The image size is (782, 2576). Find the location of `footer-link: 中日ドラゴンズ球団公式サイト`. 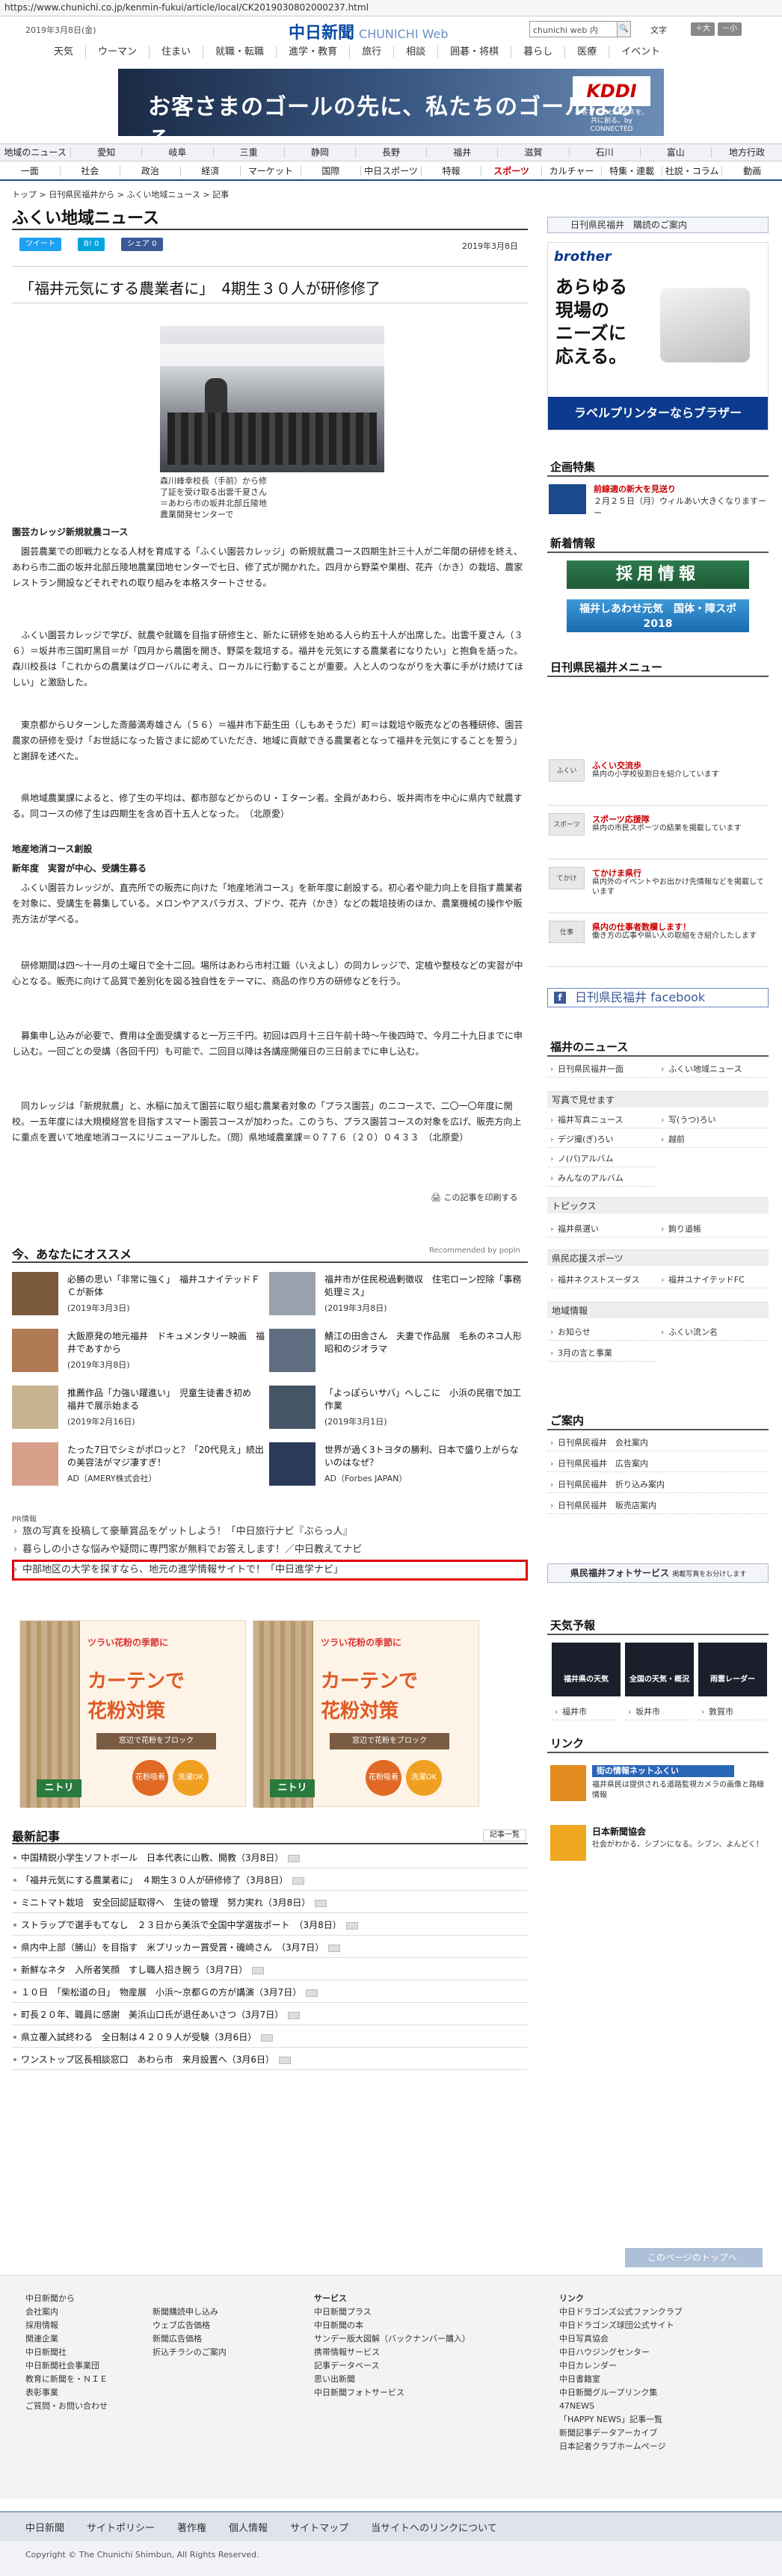

footer-link: 中日ドラゴンズ球団公式サイト is located at coordinates (621, 2325).